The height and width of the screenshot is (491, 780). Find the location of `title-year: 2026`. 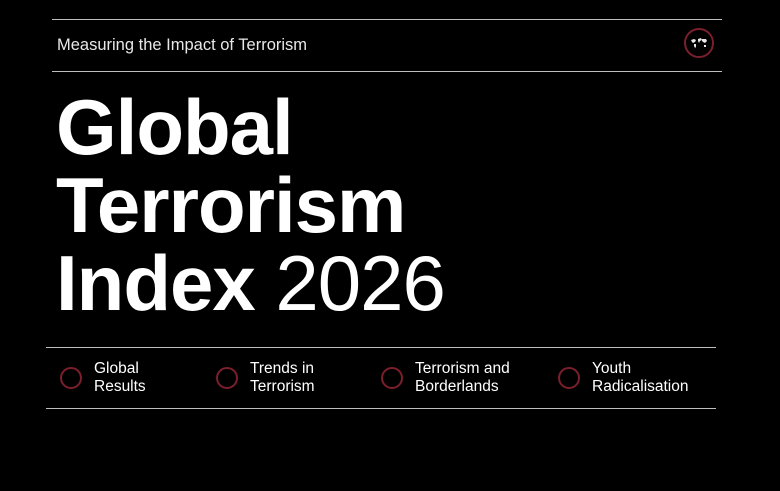

title-year: 2026 is located at coordinates (360, 283).